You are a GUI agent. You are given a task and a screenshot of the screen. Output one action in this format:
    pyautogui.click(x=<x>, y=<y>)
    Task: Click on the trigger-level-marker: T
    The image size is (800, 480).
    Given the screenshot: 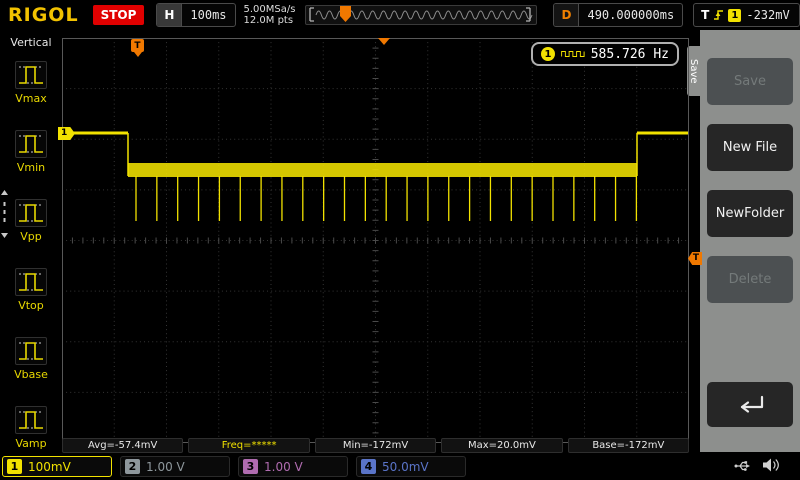 What is the action you would take?
    pyautogui.click(x=695, y=258)
    